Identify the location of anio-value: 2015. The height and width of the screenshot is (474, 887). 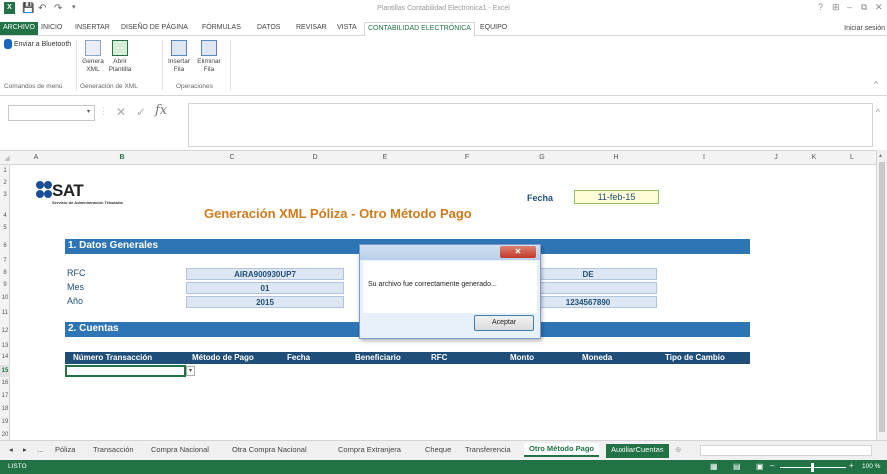
(265, 302).